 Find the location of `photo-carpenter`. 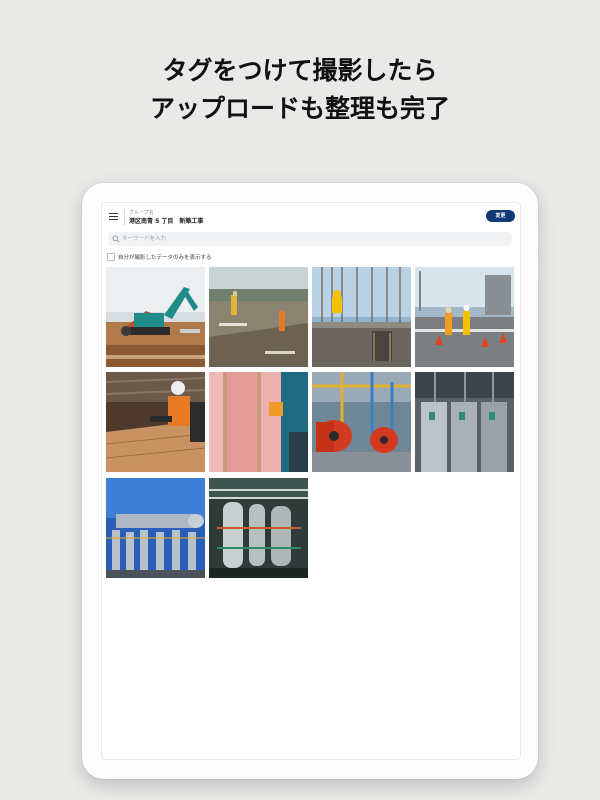

photo-carpenter is located at coordinates (155, 422).